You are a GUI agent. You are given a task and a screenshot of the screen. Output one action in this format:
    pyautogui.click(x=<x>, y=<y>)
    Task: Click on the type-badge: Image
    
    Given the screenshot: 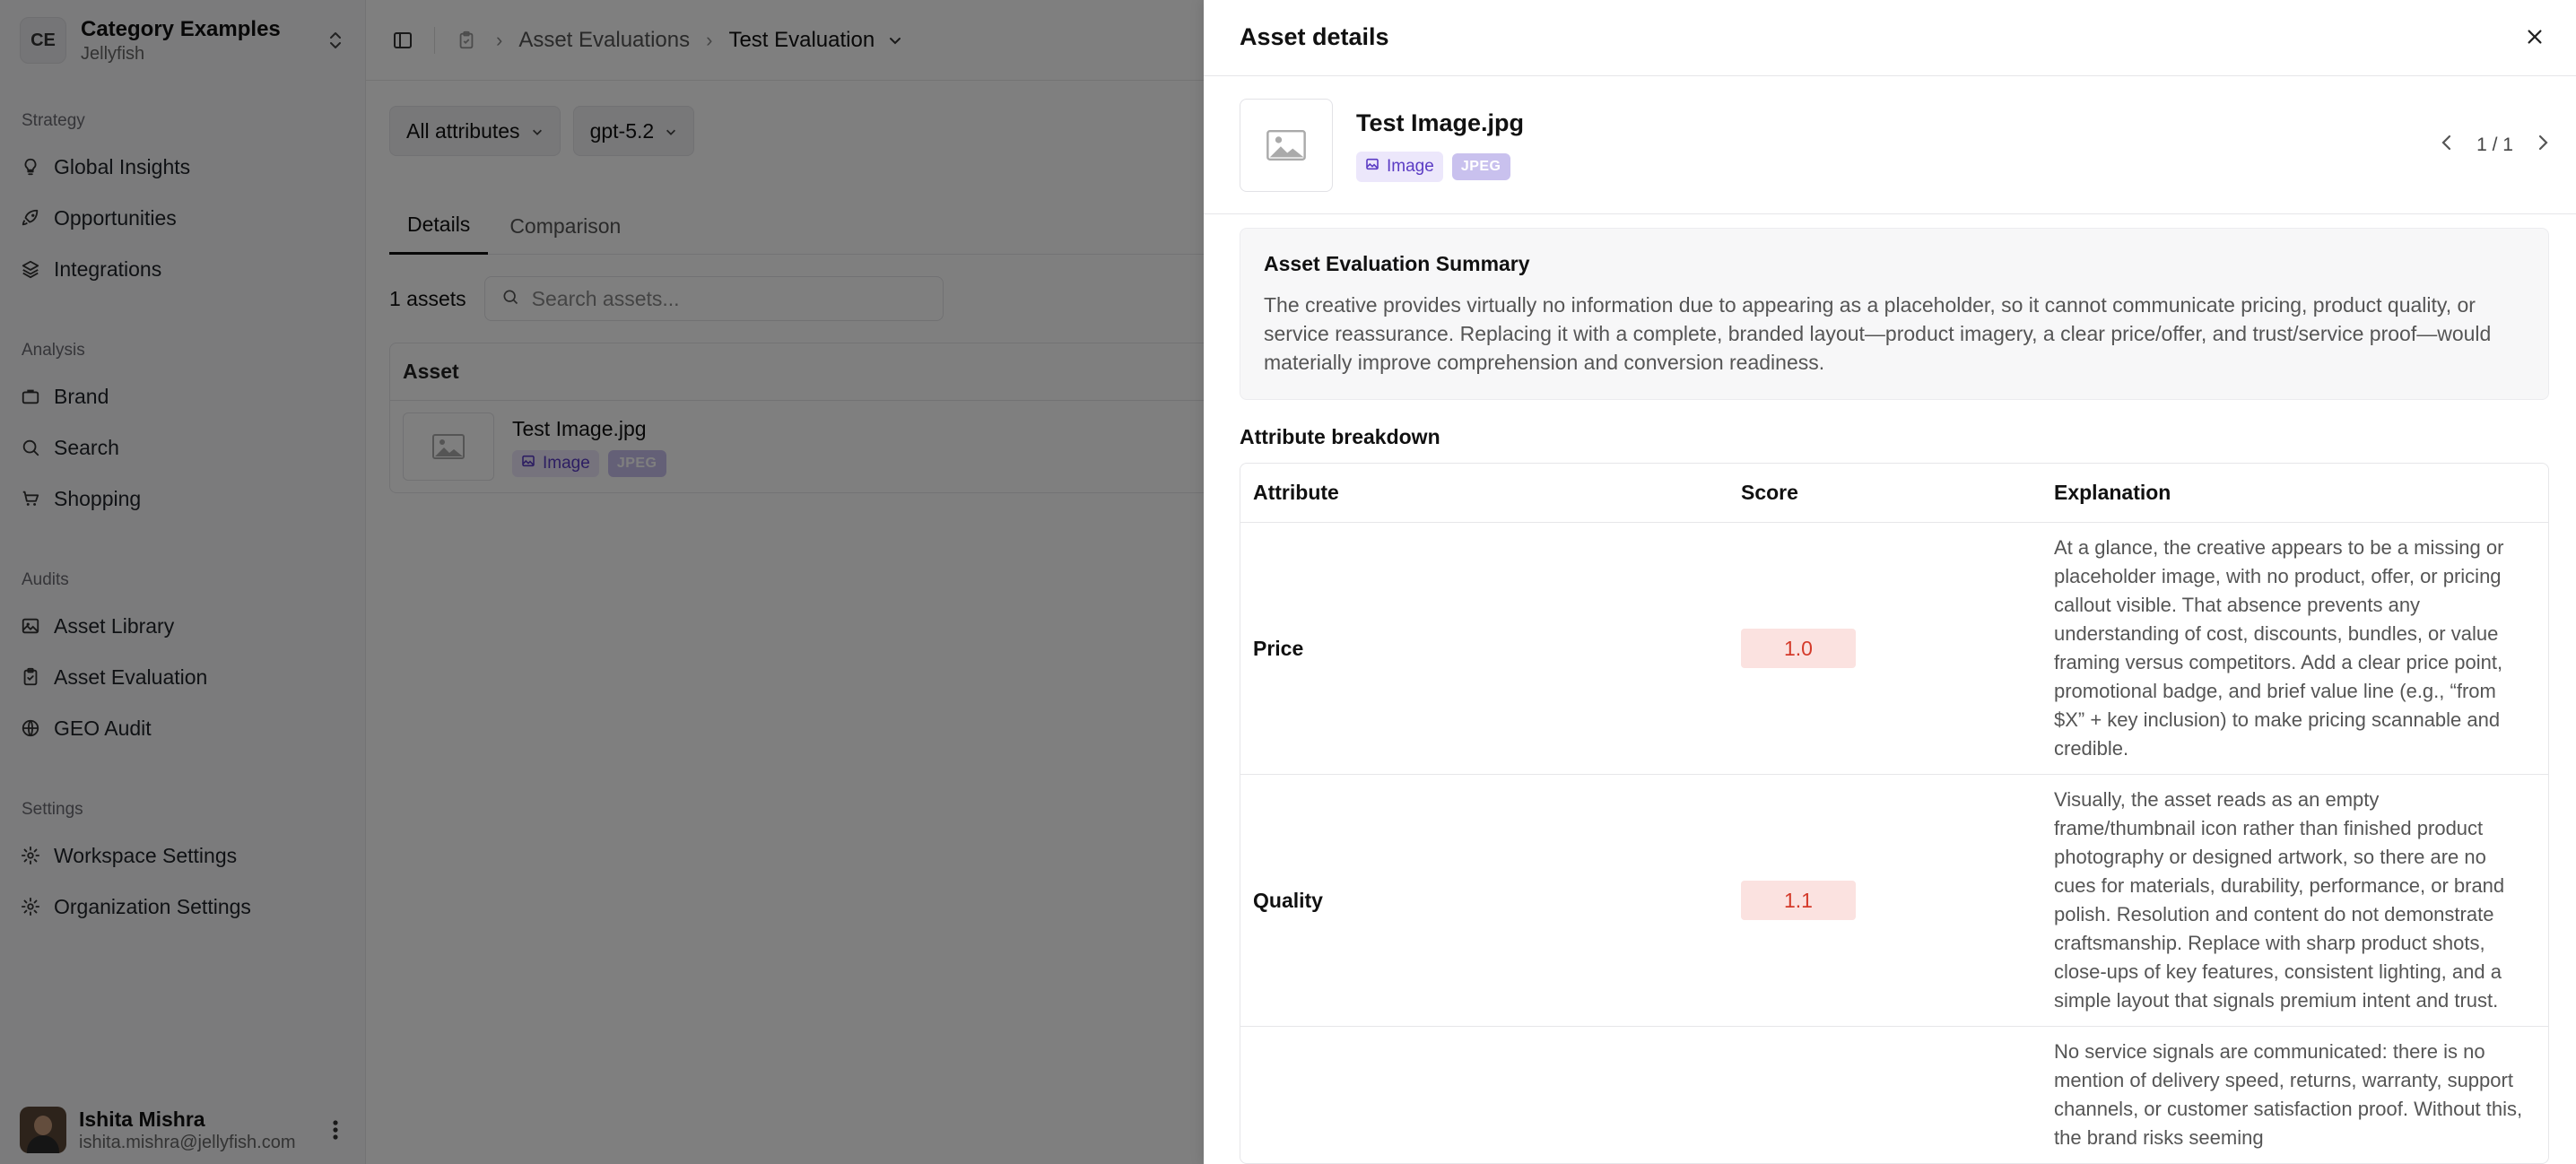 What is the action you would take?
    pyautogui.click(x=1399, y=166)
    